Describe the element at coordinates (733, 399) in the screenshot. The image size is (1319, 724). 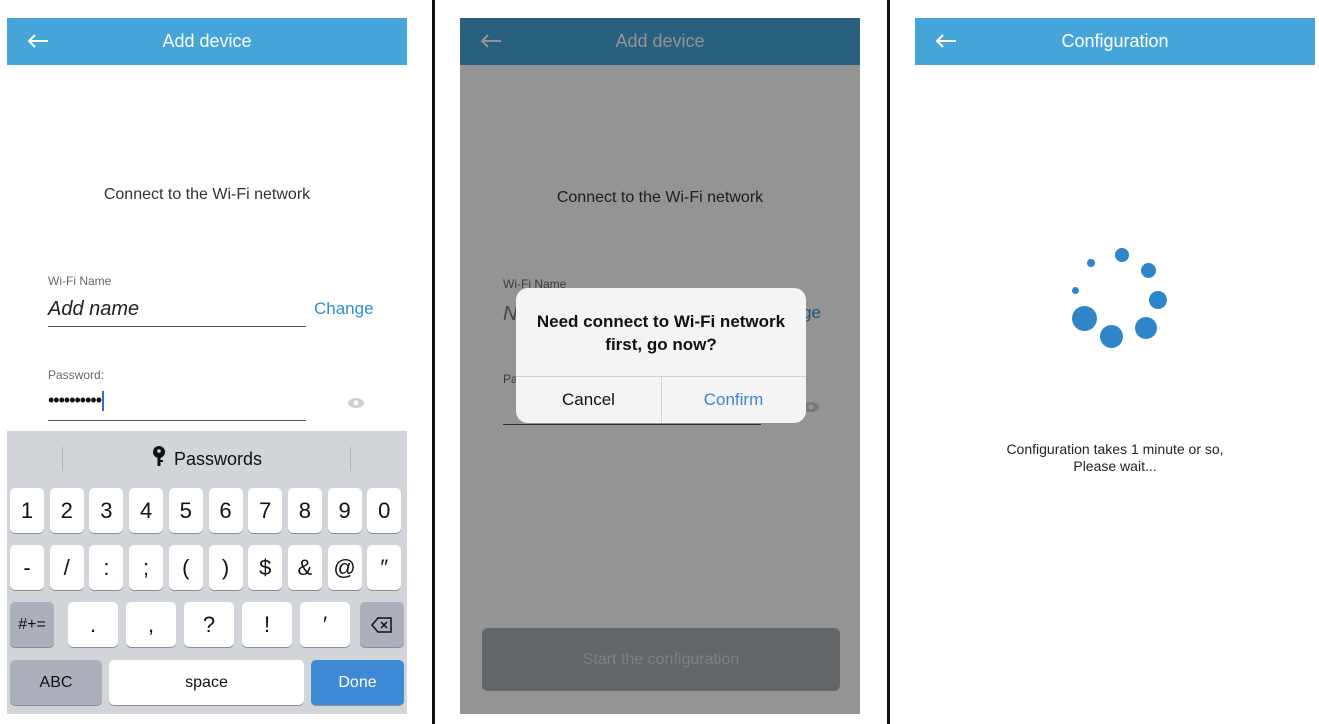
I see `confirm-button: Confirm` at that location.